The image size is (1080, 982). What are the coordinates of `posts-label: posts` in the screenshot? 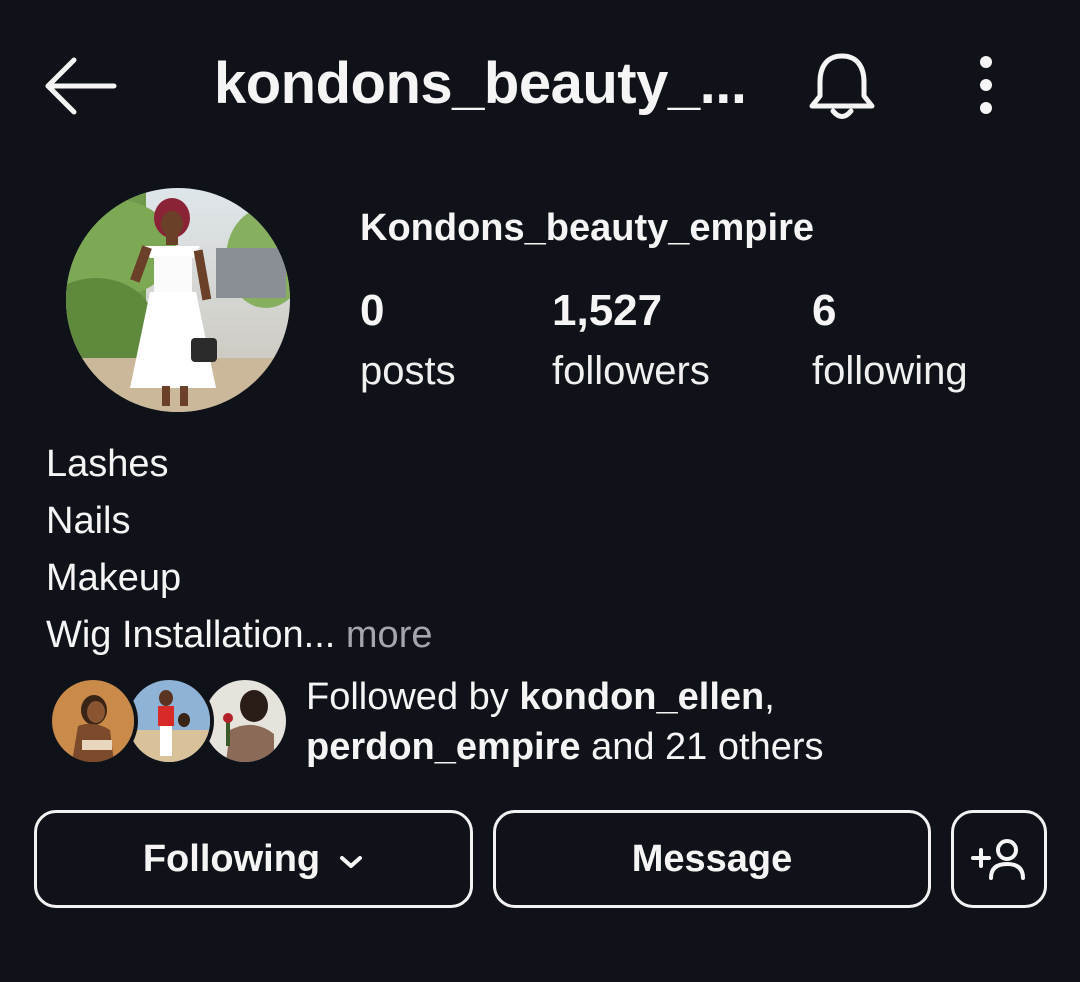 It's located at (408, 371).